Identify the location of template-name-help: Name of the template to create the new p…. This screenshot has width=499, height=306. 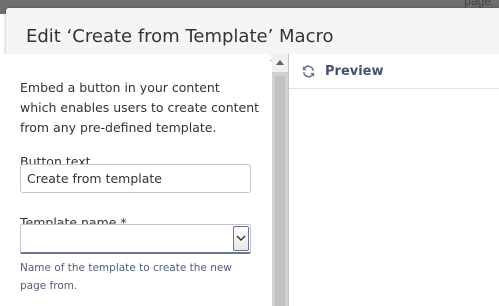
(126, 277).